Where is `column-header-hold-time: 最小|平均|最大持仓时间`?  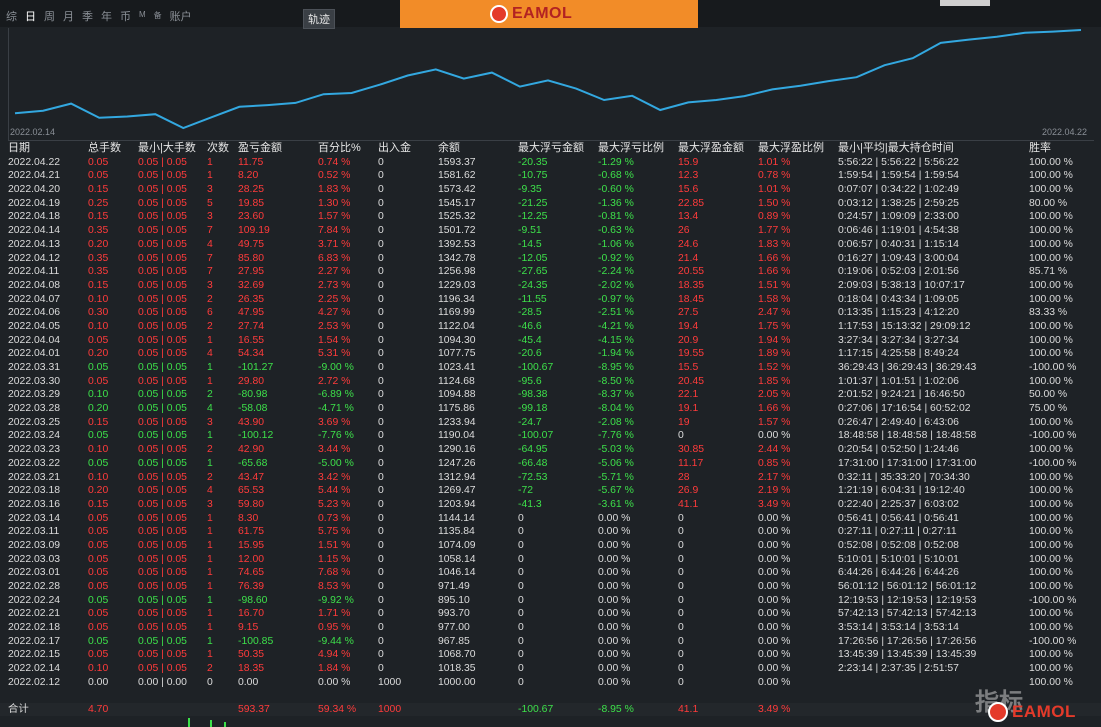
column-header-hold-time: 最小|平均|最大持仓时间 is located at coordinates (896, 149).